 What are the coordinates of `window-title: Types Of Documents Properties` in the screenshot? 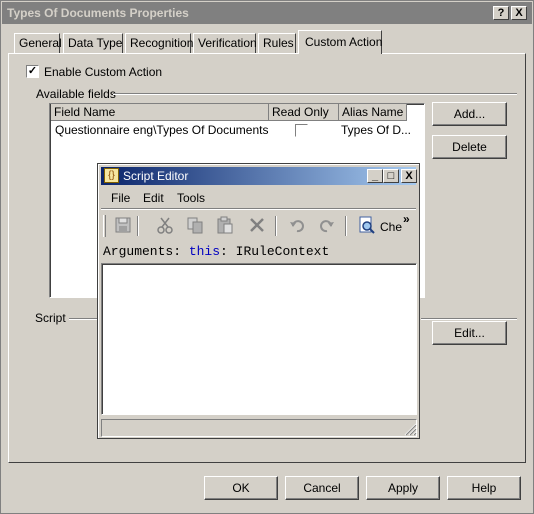 It's located at (98, 13).